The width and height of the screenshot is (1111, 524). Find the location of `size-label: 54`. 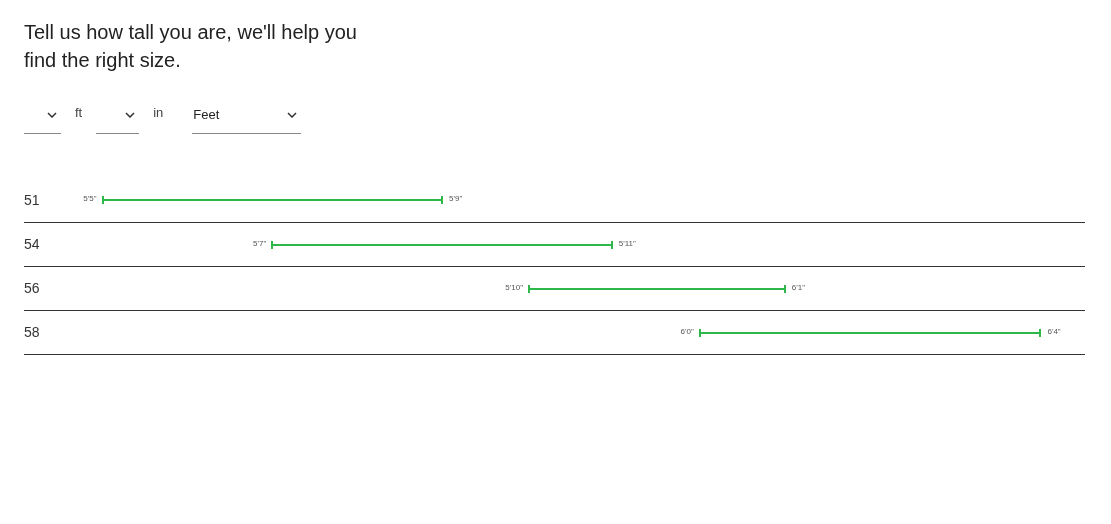

size-label: 54 is located at coordinates (32, 244).